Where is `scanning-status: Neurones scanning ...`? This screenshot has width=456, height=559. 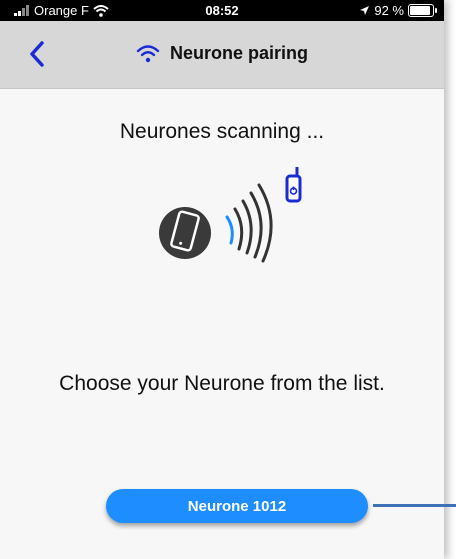 scanning-status: Neurones scanning ... is located at coordinates (222, 131).